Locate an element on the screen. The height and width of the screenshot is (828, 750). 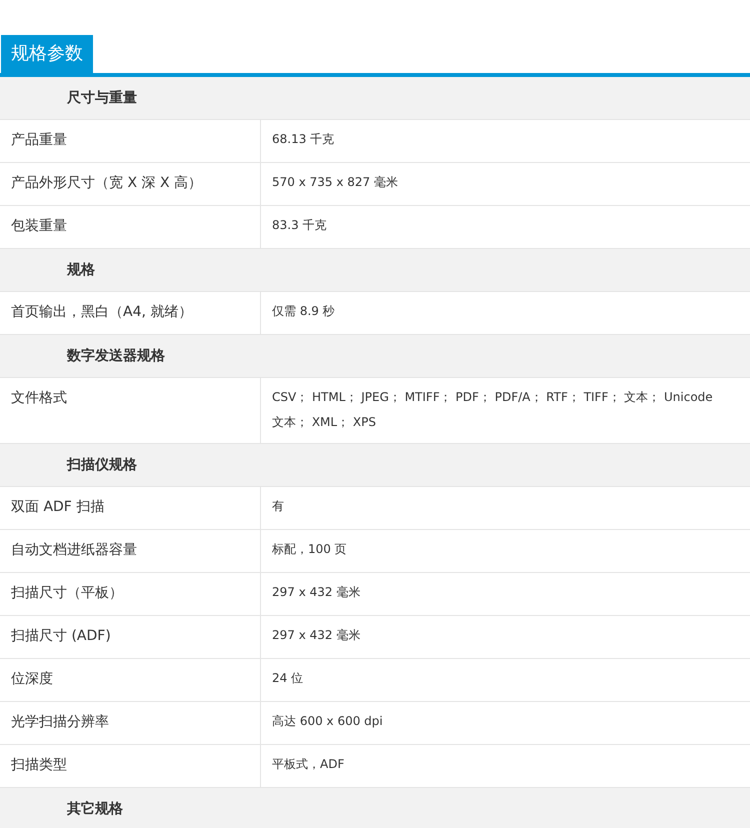
spec-label: 扫描类型 is located at coordinates (130, 766).